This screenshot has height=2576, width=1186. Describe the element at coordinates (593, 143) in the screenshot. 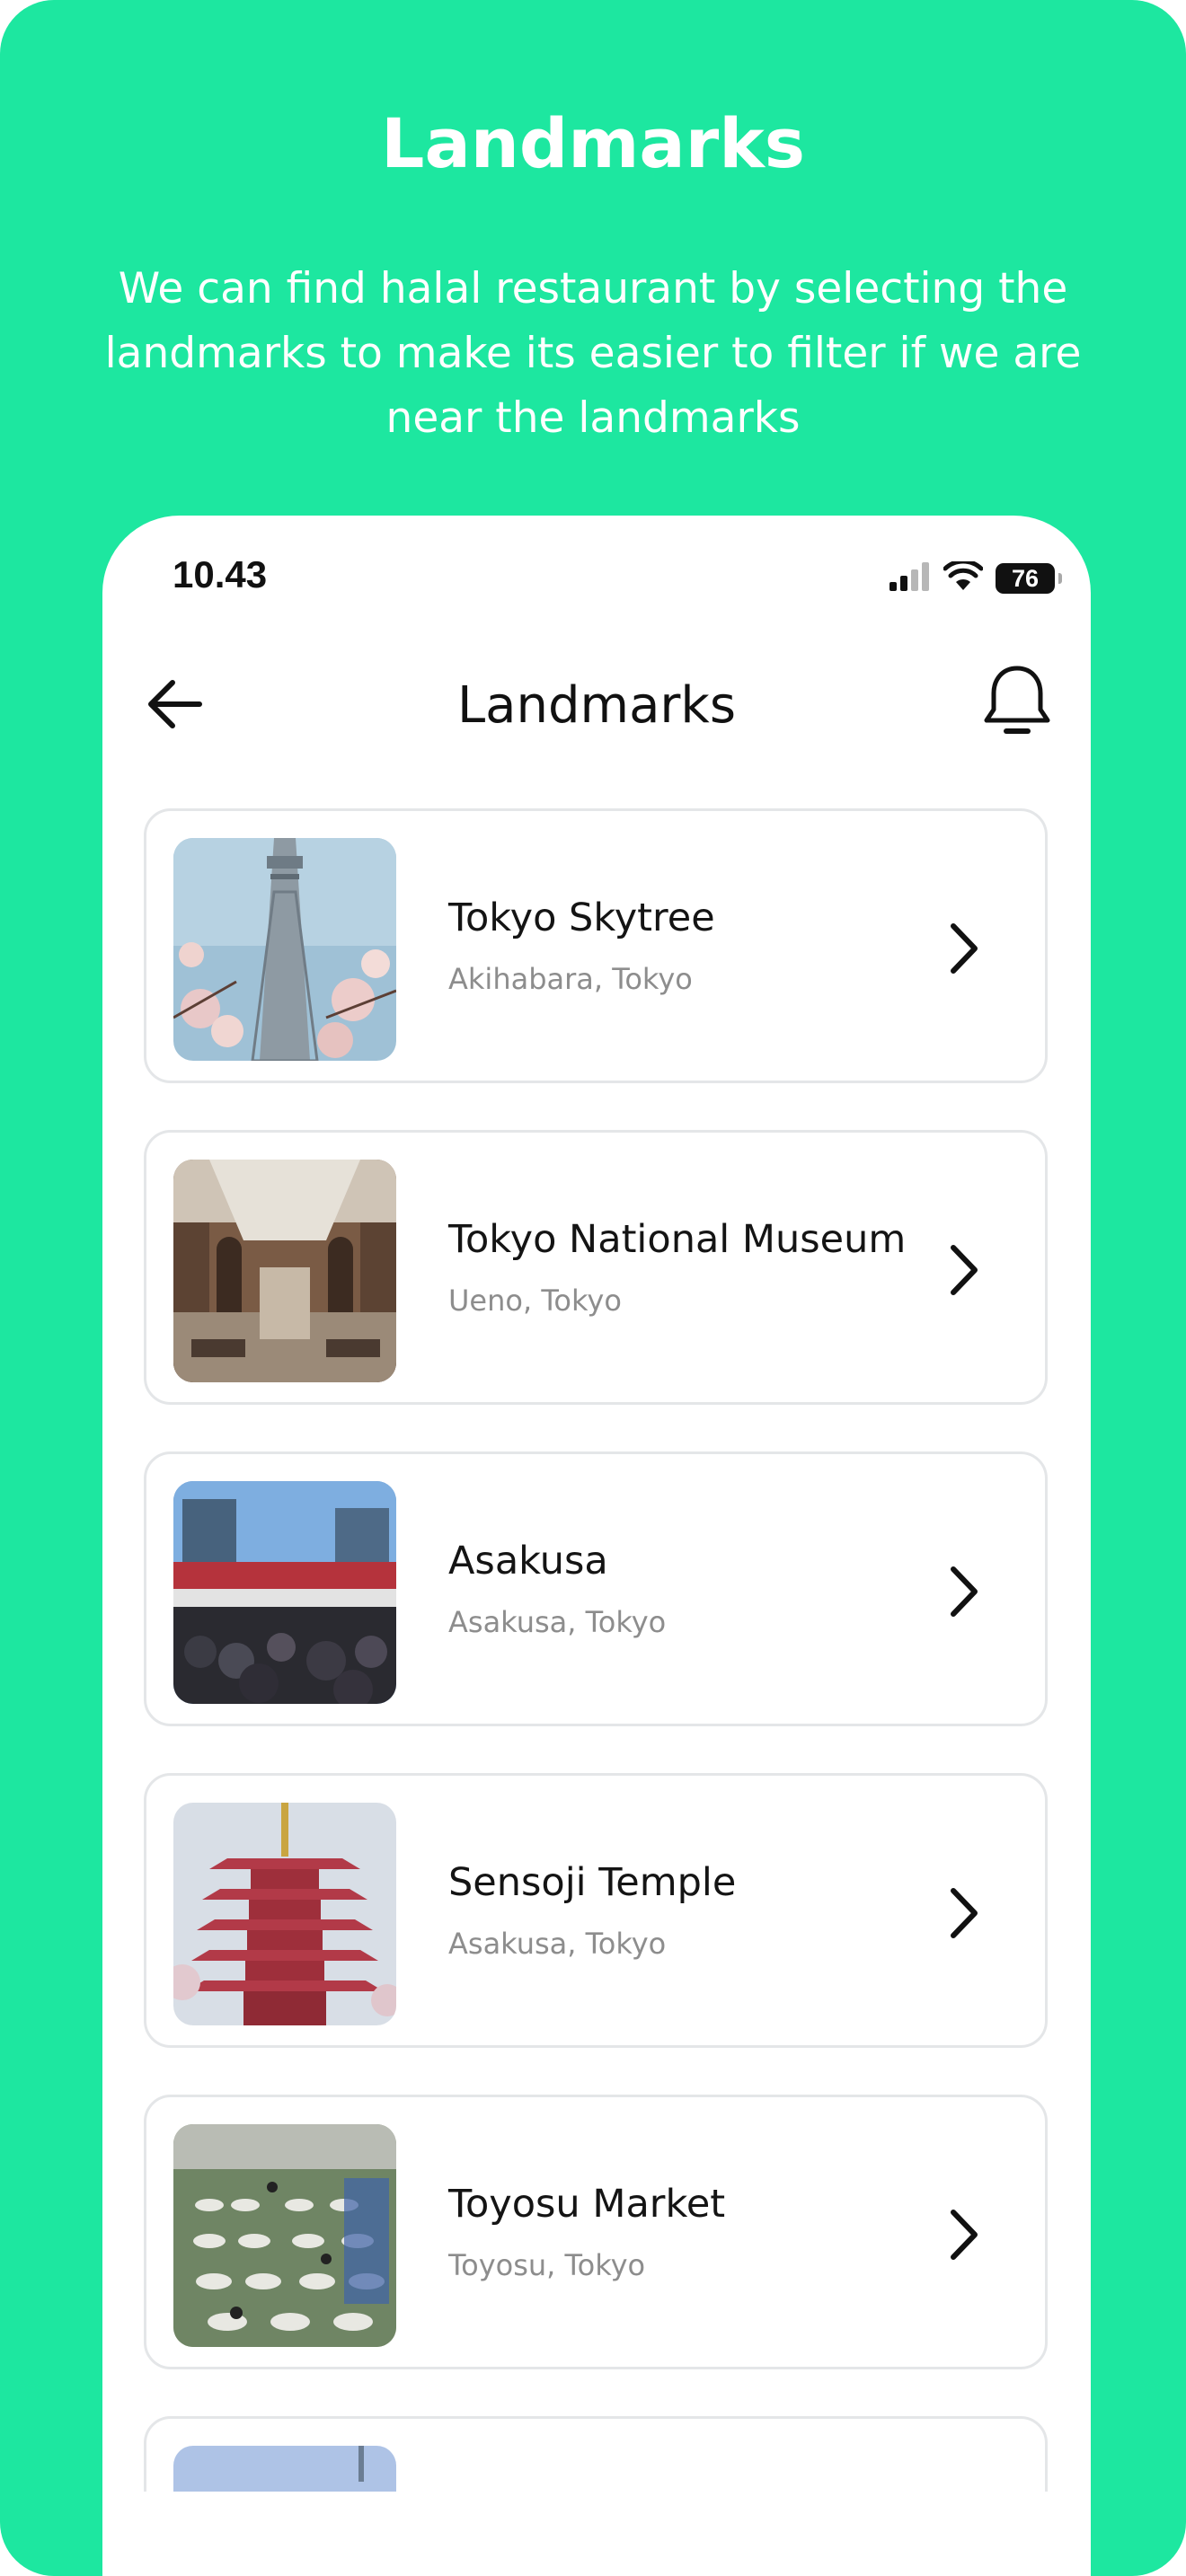

I see `poster-title: Landmarks` at that location.